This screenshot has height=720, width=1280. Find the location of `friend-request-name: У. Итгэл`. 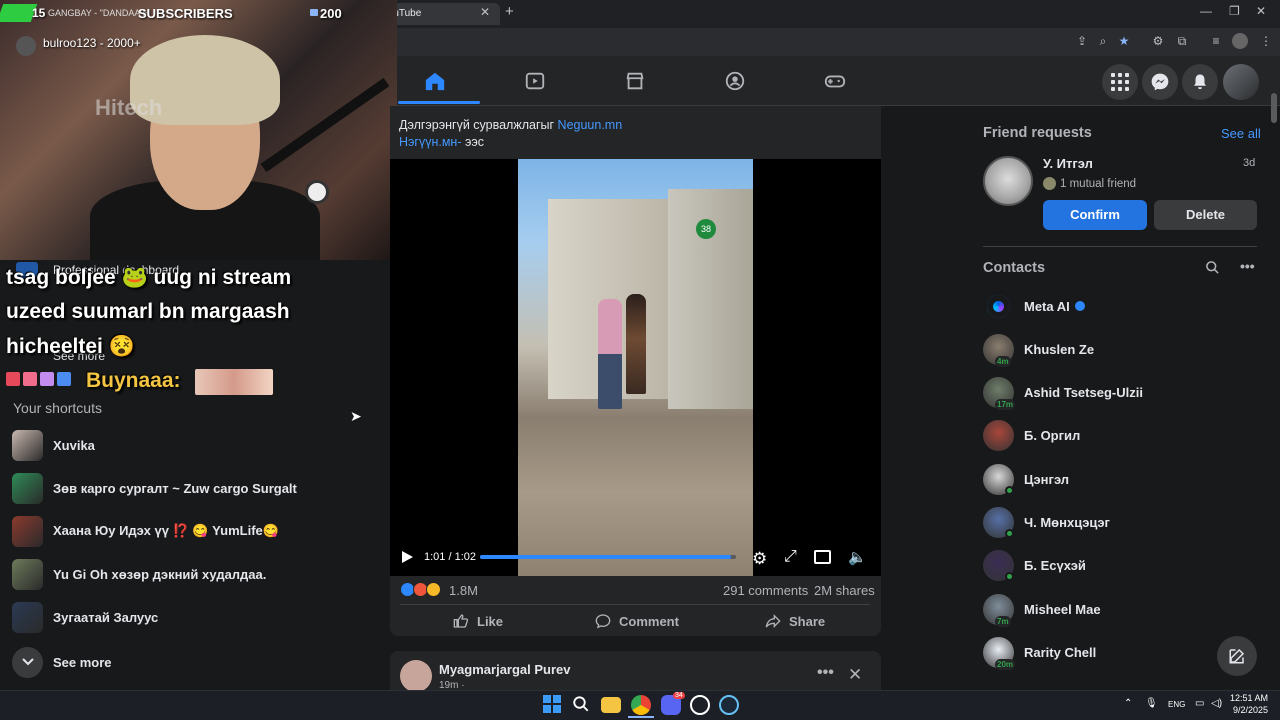

friend-request-name: У. Итгэл is located at coordinates (1068, 163).